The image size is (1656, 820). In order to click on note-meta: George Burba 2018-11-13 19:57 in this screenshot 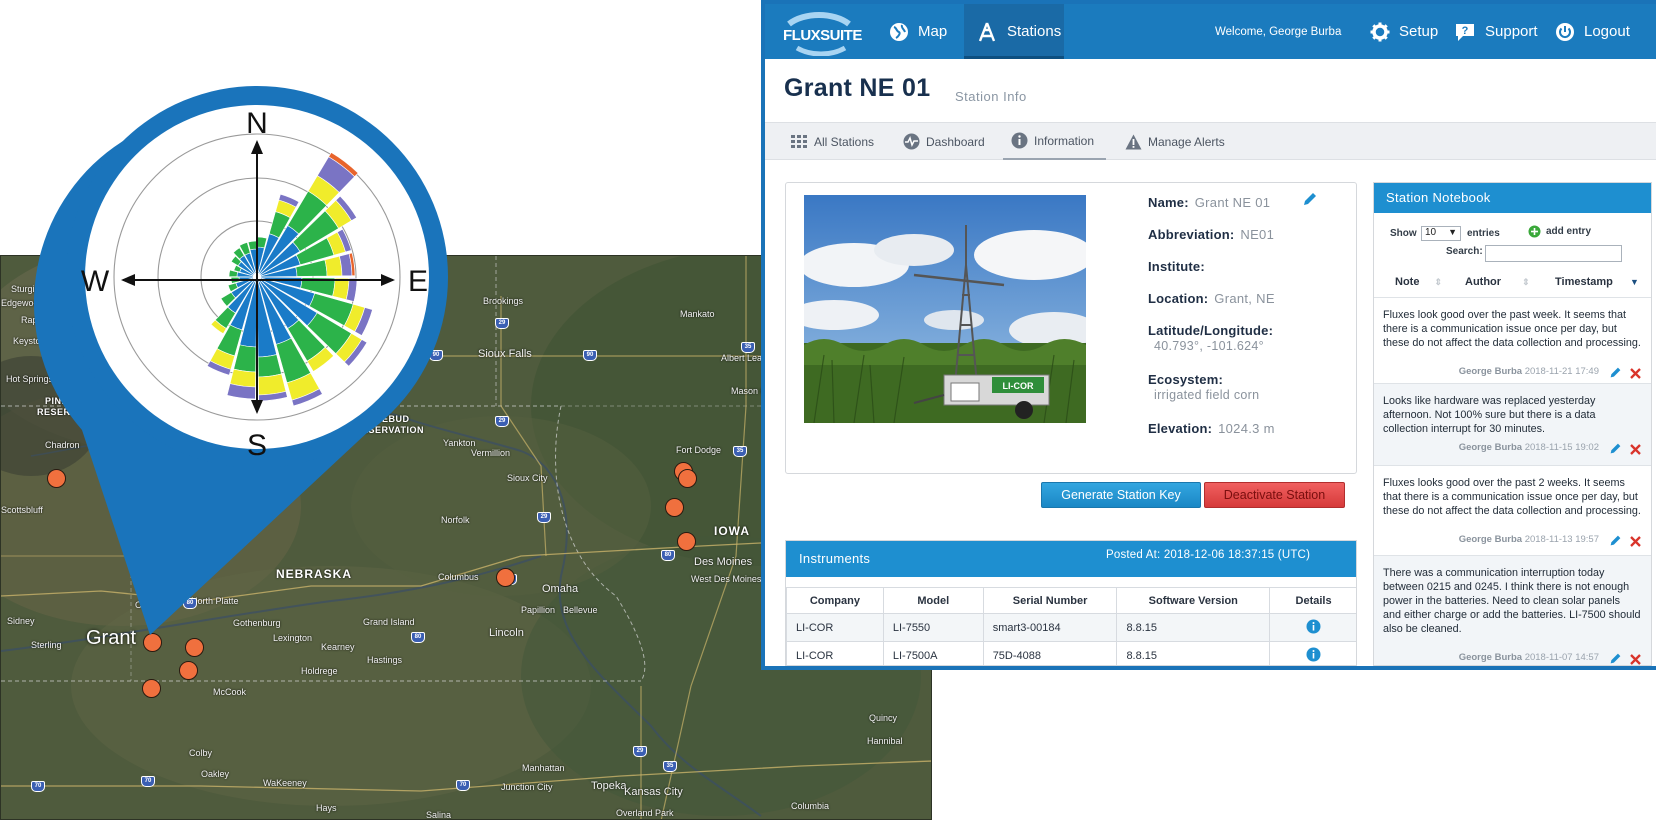, I will do `click(1529, 539)`.